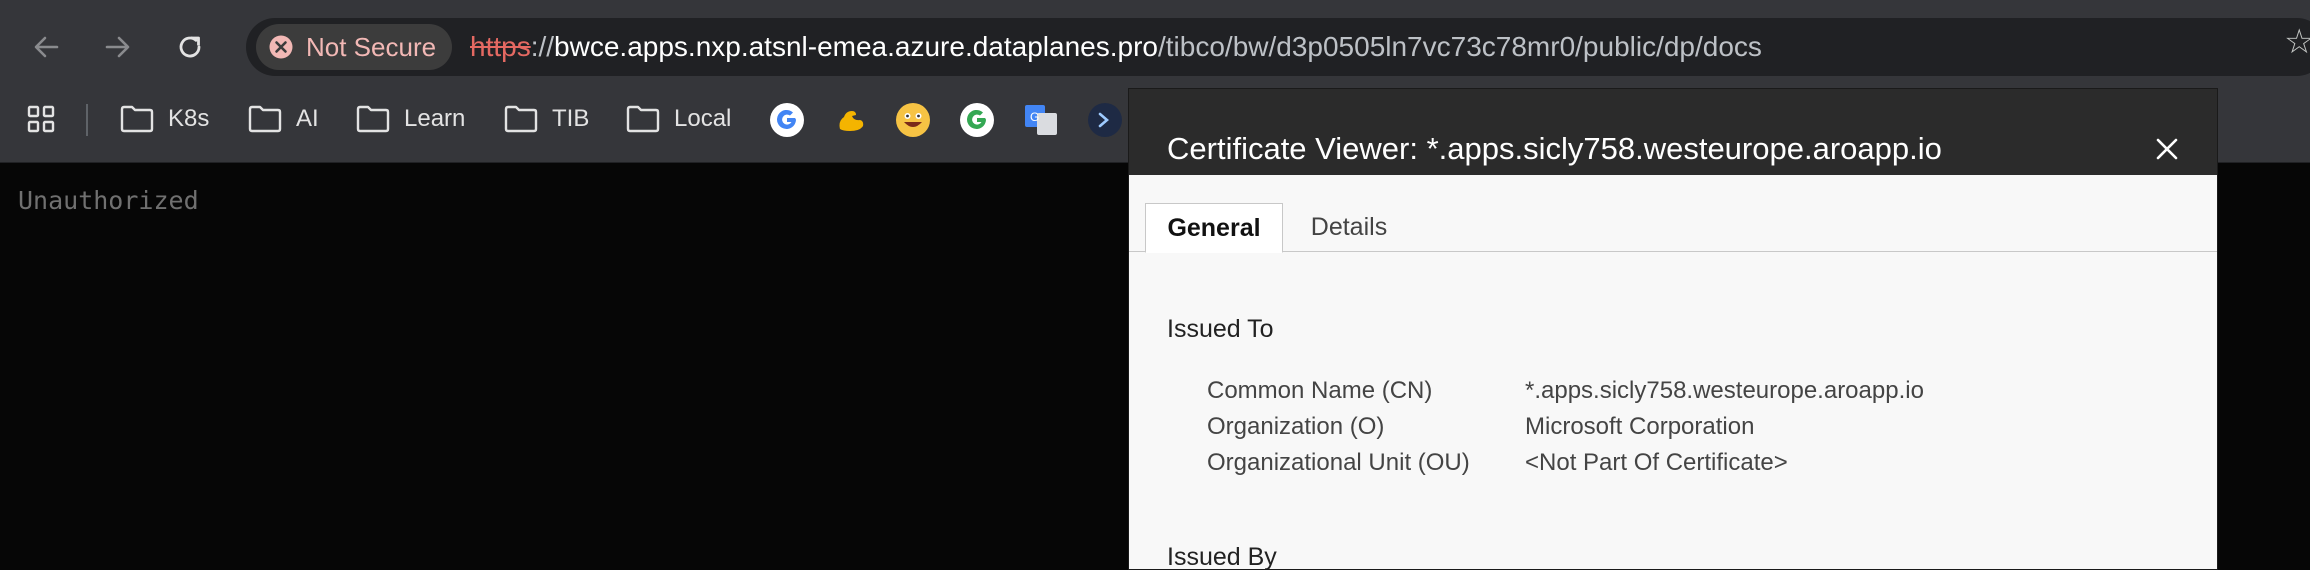 This screenshot has height=570, width=2310. I want to click on tab-general: General, so click(1214, 228).